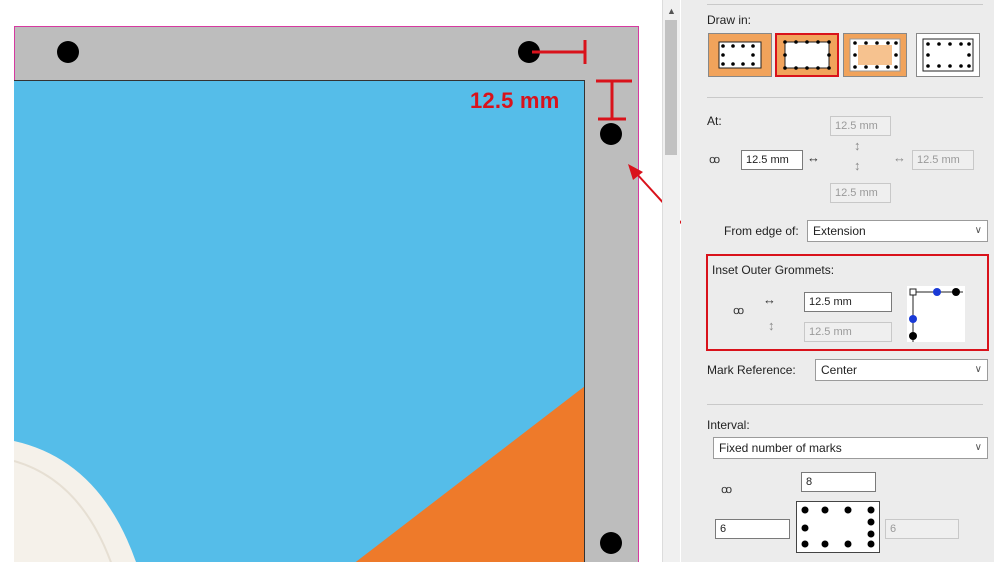  I want to click on marks-preview, so click(838, 527).